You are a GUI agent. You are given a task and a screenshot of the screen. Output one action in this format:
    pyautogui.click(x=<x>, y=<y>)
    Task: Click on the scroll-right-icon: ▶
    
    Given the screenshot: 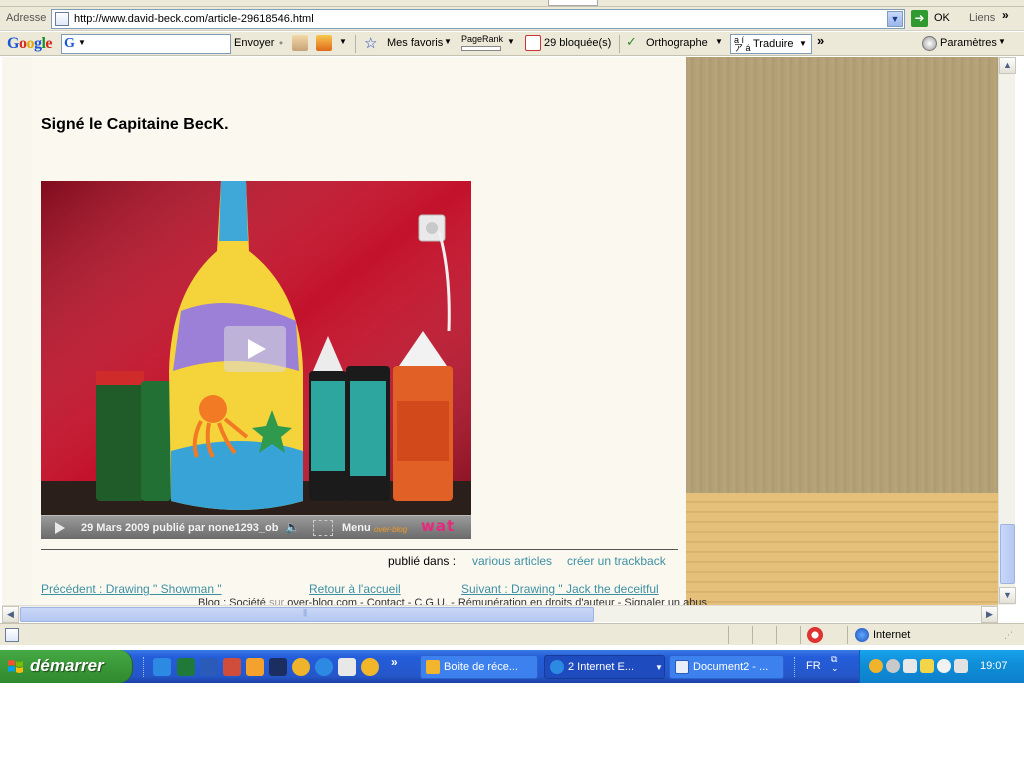 What is the action you would take?
    pyautogui.click(x=989, y=614)
    